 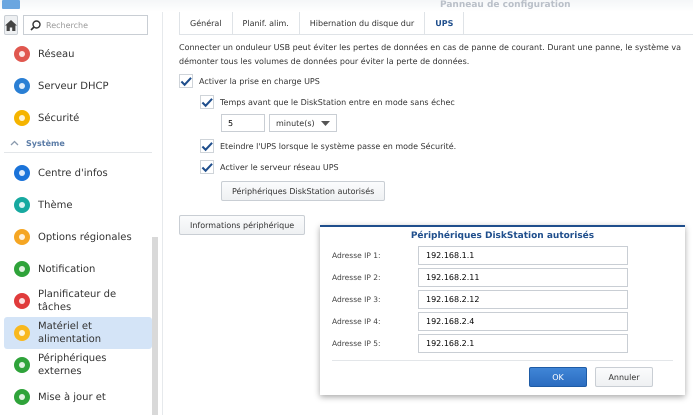 What do you see at coordinates (78, 86) in the screenshot?
I see `sidebar-item: Serveur DHCP` at bounding box center [78, 86].